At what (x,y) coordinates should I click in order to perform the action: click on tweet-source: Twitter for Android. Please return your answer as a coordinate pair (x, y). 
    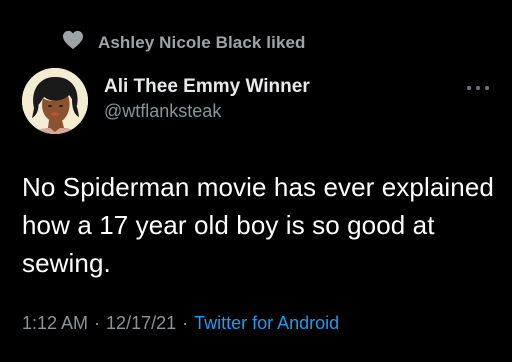
    Looking at the image, I should click on (266, 323).